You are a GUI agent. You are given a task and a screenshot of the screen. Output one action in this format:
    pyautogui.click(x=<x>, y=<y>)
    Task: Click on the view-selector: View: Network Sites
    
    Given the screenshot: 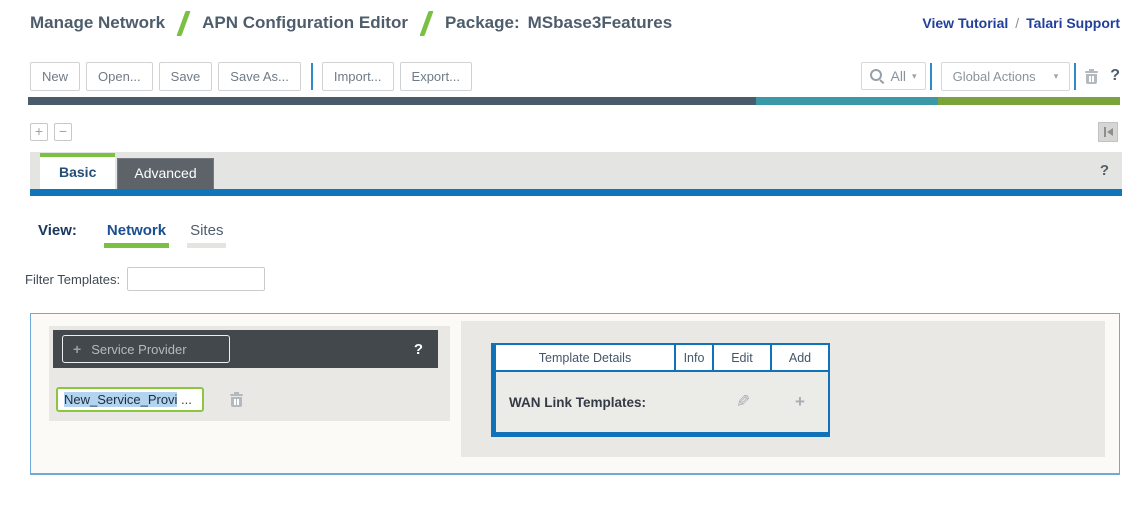 What is the action you would take?
    pyautogui.click(x=141, y=235)
    